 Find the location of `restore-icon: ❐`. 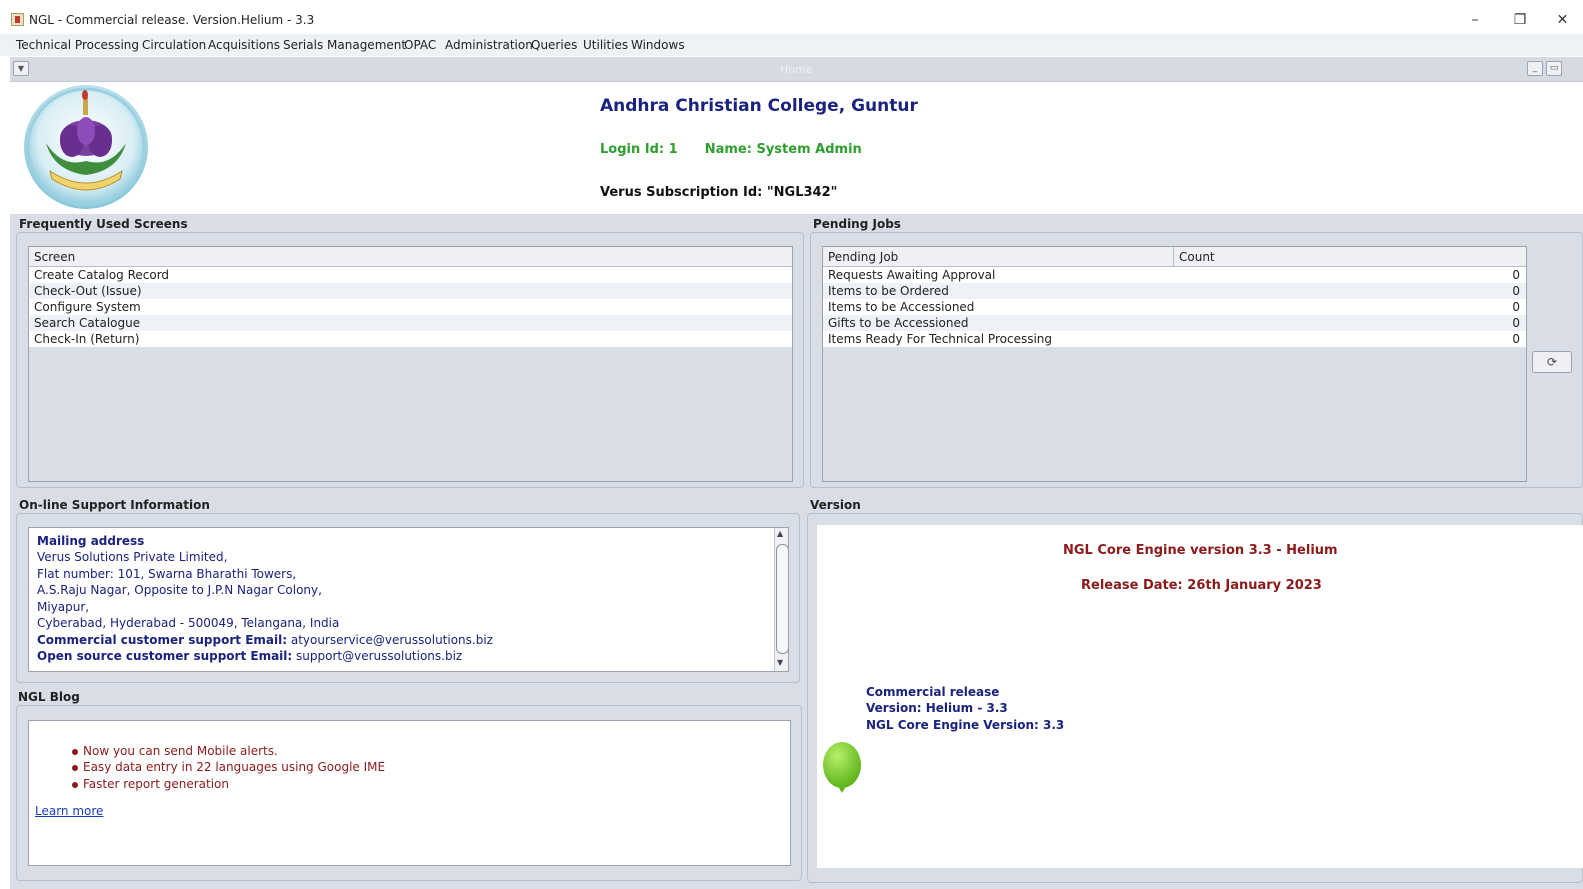

restore-icon: ❐ is located at coordinates (1520, 20).